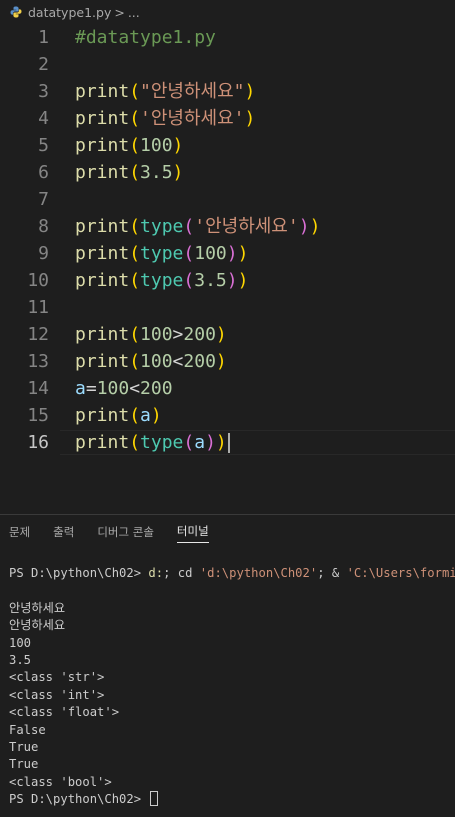 Image resolution: width=455 pixels, height=817 pixels. I want to click on text-cursor, so click(228, 443).